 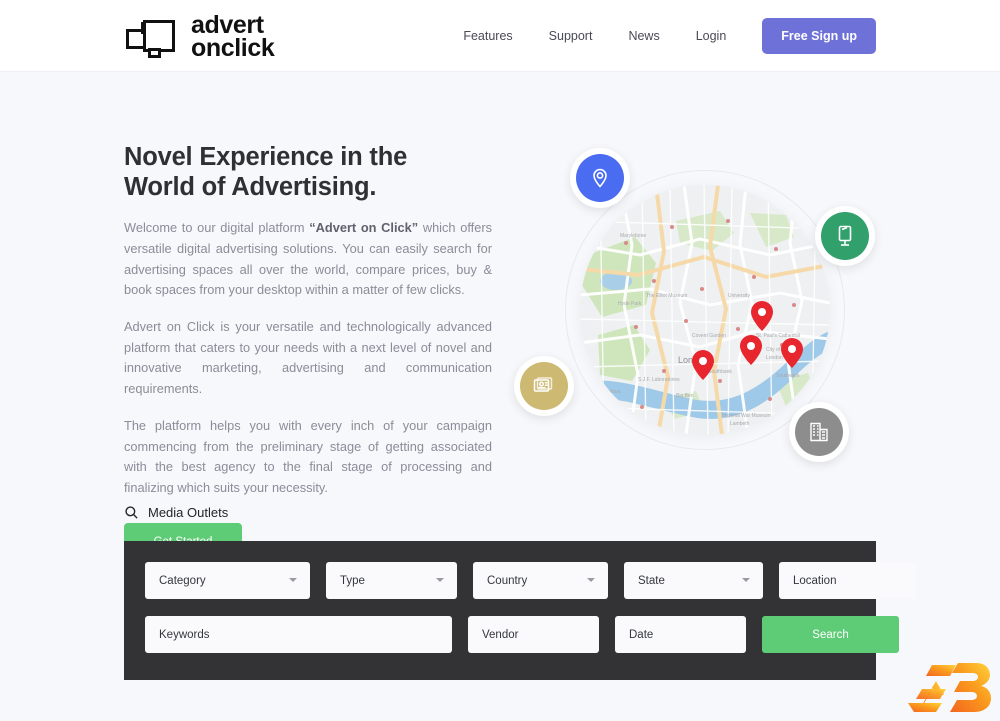 I want to click on location-input: Location, so click(x=847, y=580).